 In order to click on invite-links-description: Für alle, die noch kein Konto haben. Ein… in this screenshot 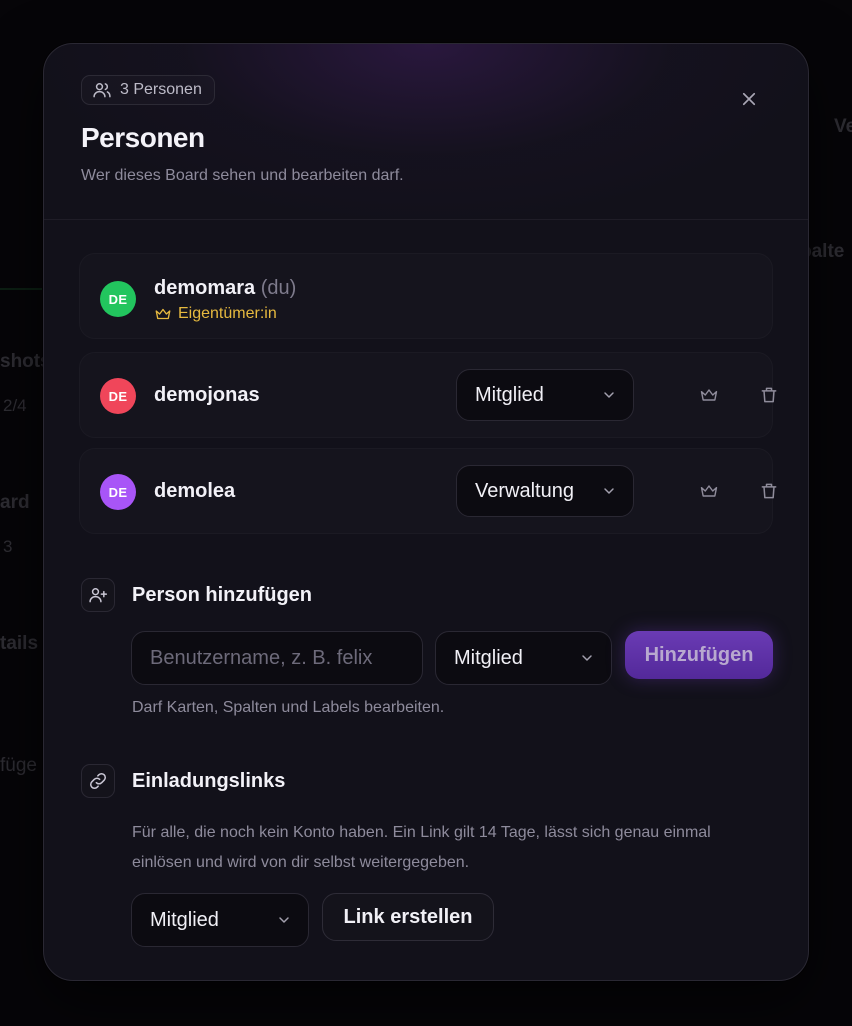, I will do `click(421, 847)`.